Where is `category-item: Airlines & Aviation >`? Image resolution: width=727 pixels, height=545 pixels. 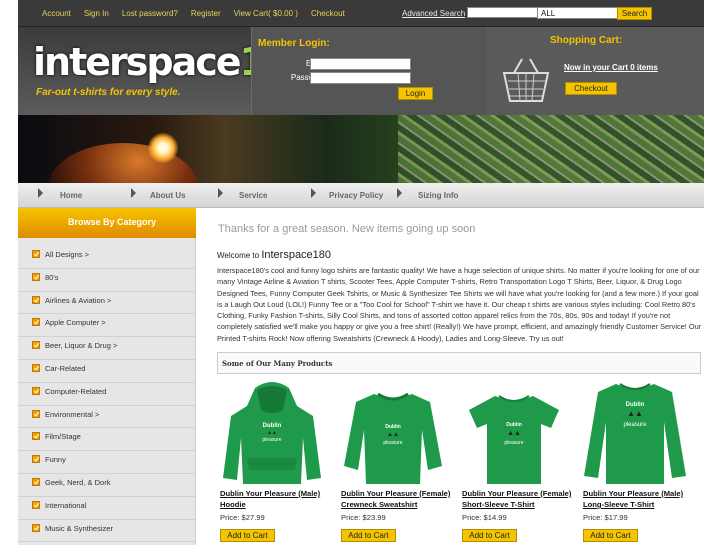
category-item: Airlines & Aviation > is located at coordinates (107, 303).